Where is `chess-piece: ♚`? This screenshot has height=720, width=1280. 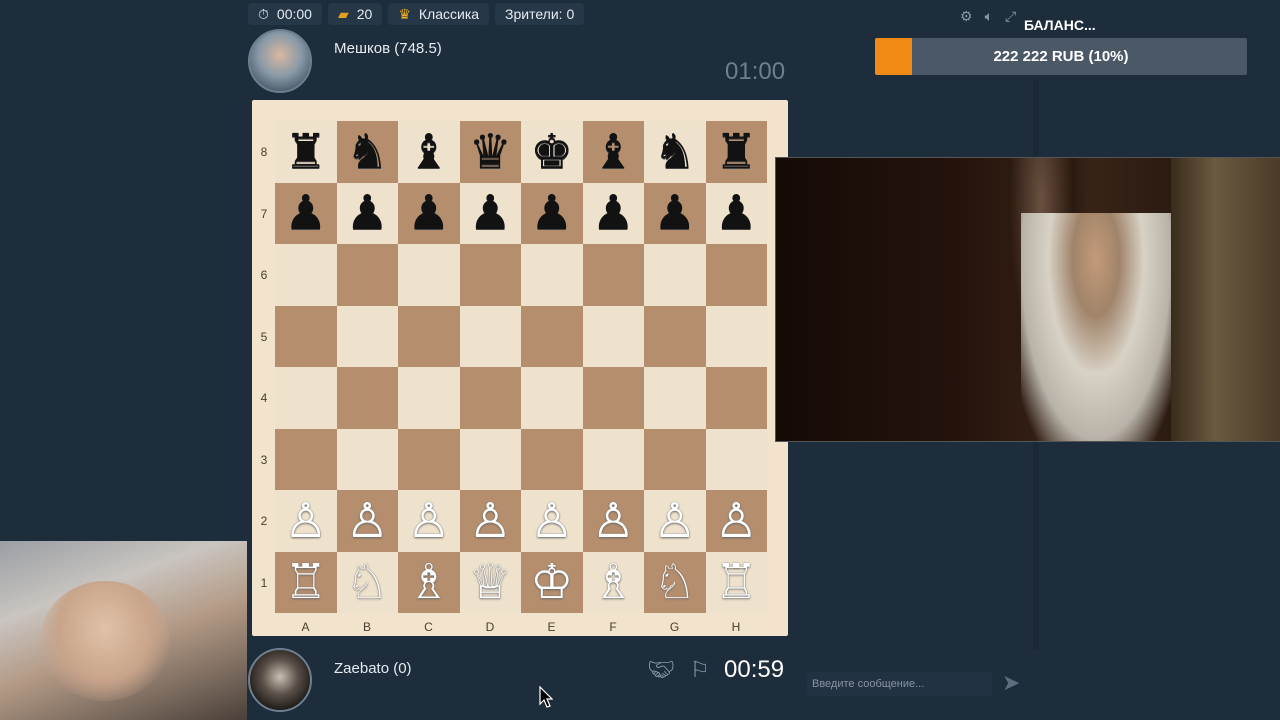
chess-piece: ♚ is located at coordinates (551, 152).